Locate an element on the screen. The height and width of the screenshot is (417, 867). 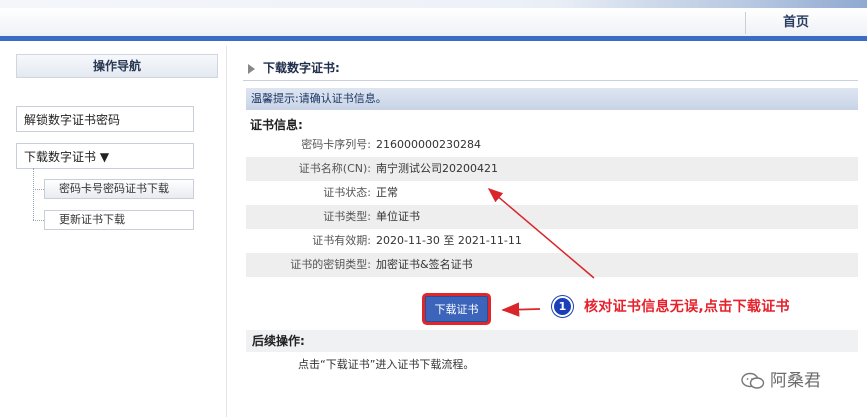
field-label: 证书名称(CN): is located at coordinates (334, 168).